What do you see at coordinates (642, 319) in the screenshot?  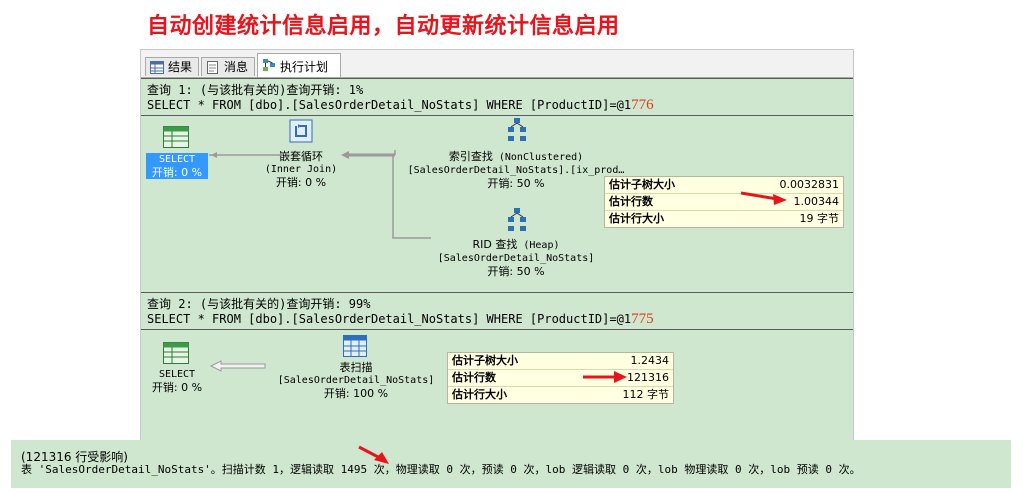 I see `query2-annotation: 775` at bounding box center [642, 319].